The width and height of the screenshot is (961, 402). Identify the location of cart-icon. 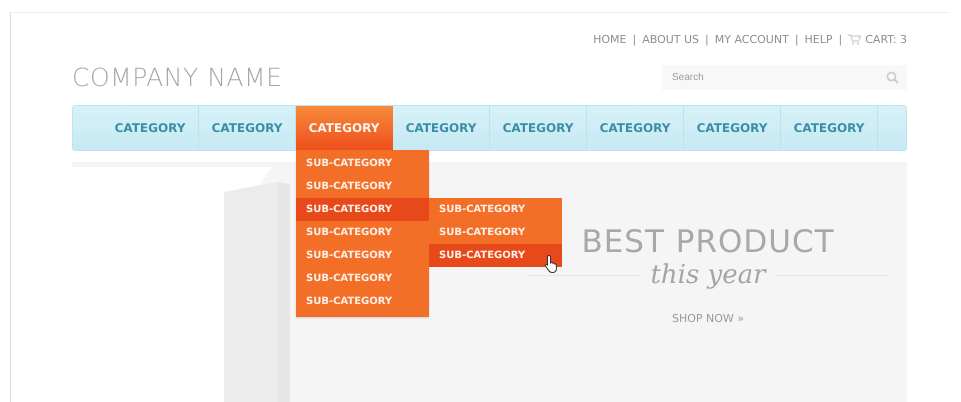
(855, 39).